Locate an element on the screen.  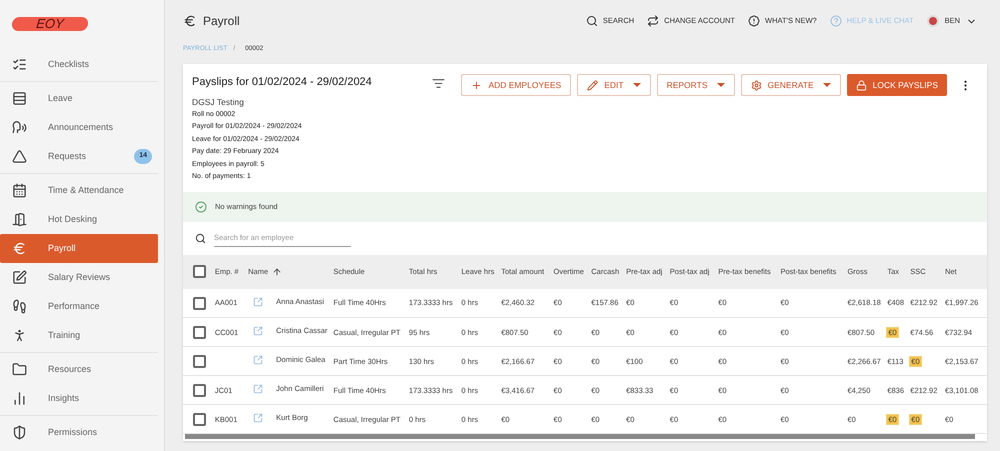
action-button: LOCK PAYSLIPS is located at coordinates (896, 85).